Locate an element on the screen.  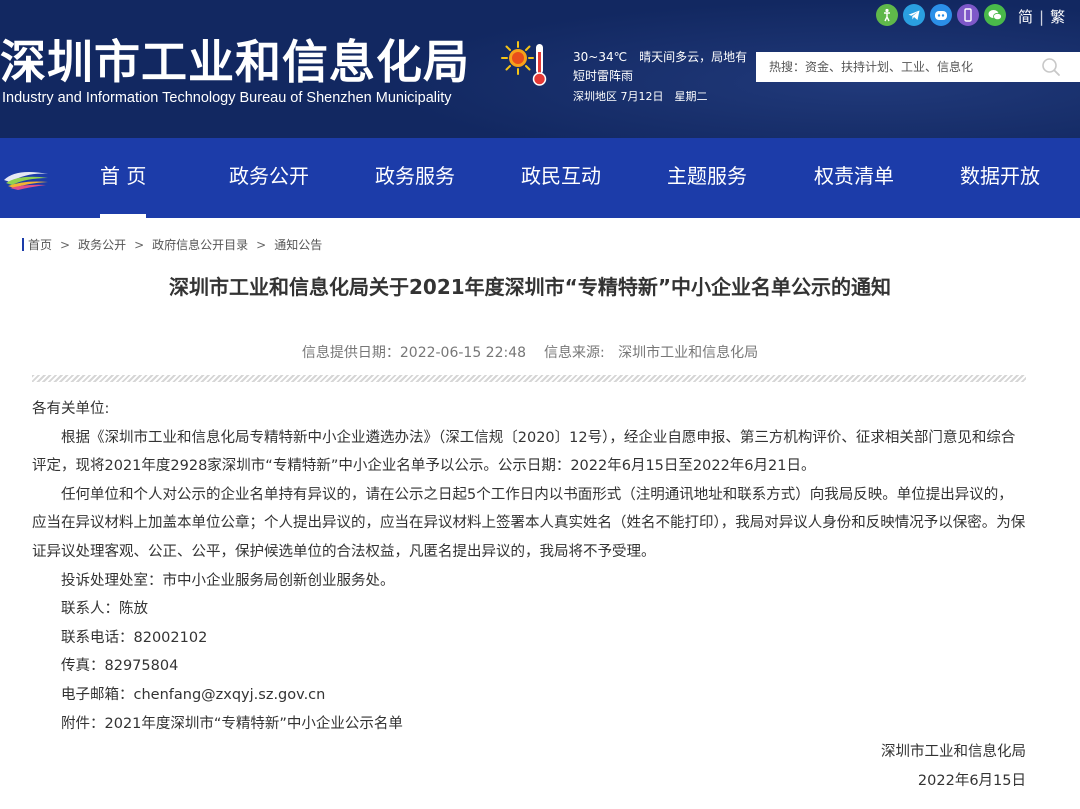
language-switch: 简 | 繁 is located at coordinates (1041, 16).